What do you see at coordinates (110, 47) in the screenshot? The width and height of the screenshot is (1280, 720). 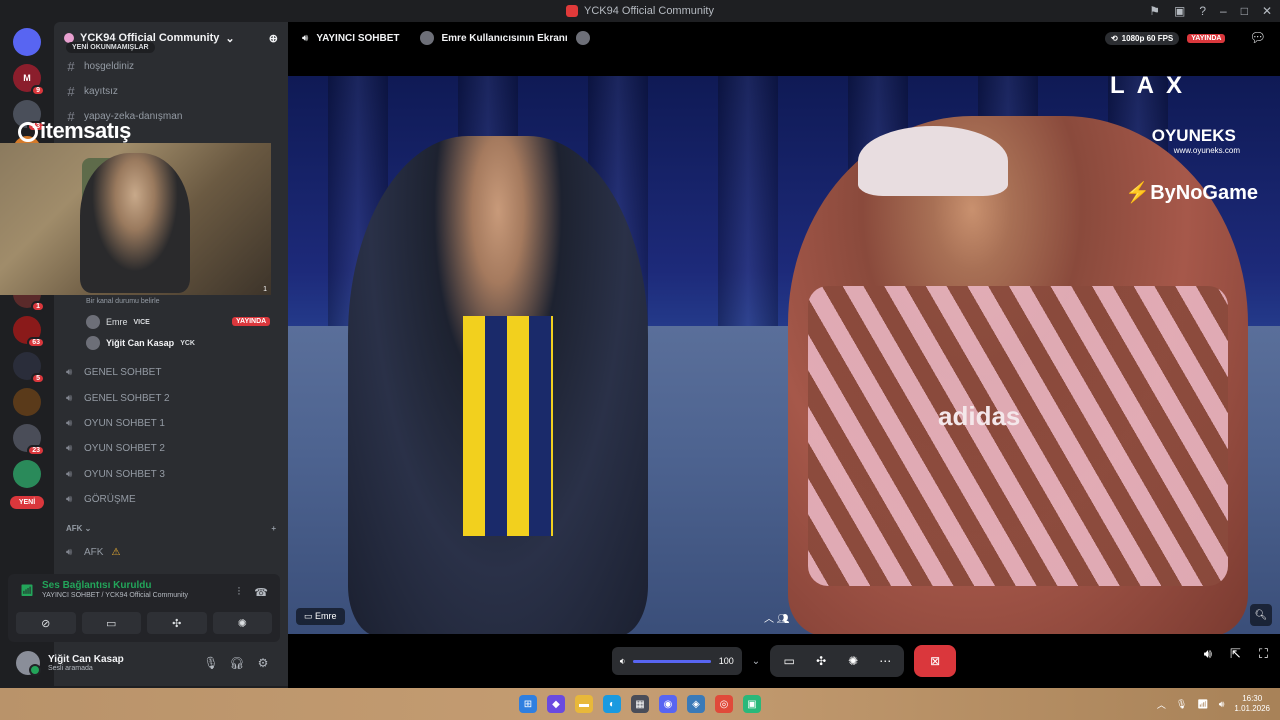 I see `new-unreads-pill: YENİ OKUNMAMIŞLAR` at bounding box center [110, 47].